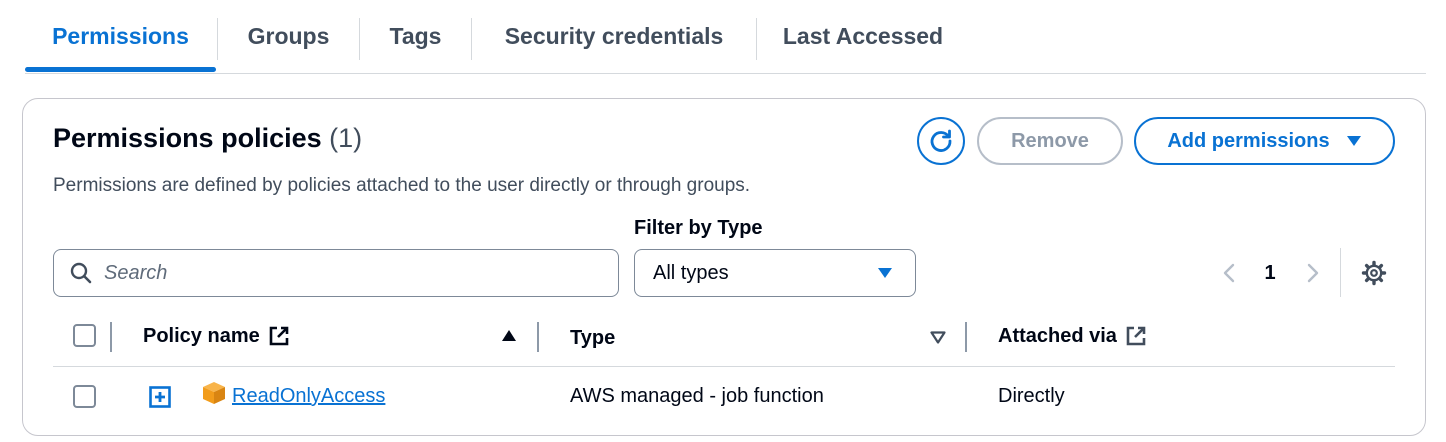 The height and width of the screenshot is (442, 1446). Describe the element at coordinates (691, 272) in the screenshot. I see `type-filter-value: All types` at that location.